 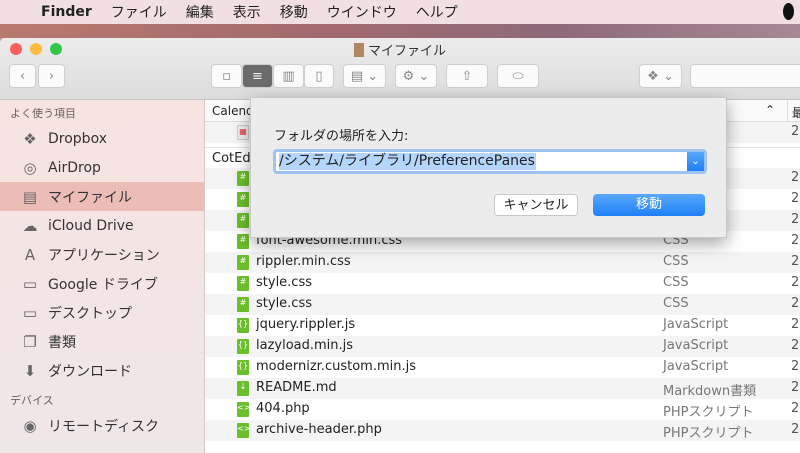 What do you see at coordinates (102, 283) in the screenshot?
I see `sidebar-item-google-drive: ▭ Google ドライブ` at bounding box center [102, 283].